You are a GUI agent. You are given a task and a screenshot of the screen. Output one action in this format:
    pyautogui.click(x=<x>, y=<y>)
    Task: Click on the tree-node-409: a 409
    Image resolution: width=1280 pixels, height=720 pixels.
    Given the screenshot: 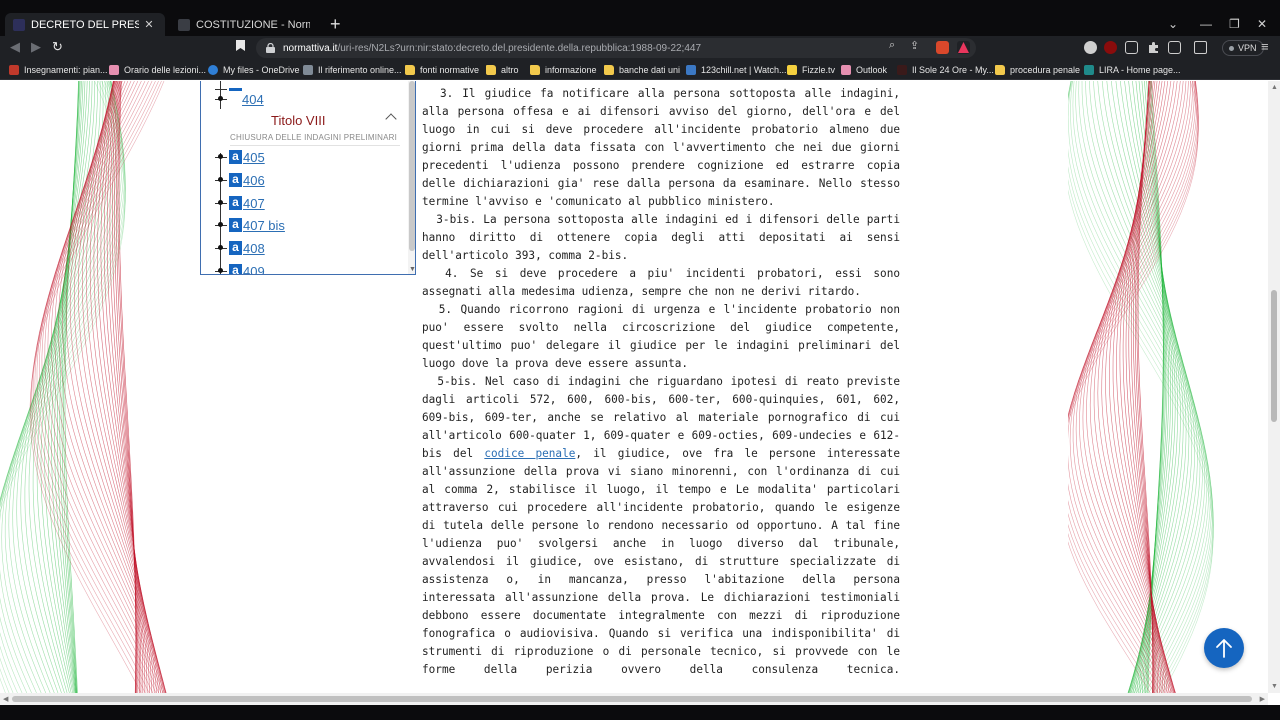 What is the action you would take?
    pyautogui.click(x=240, y=269)
    